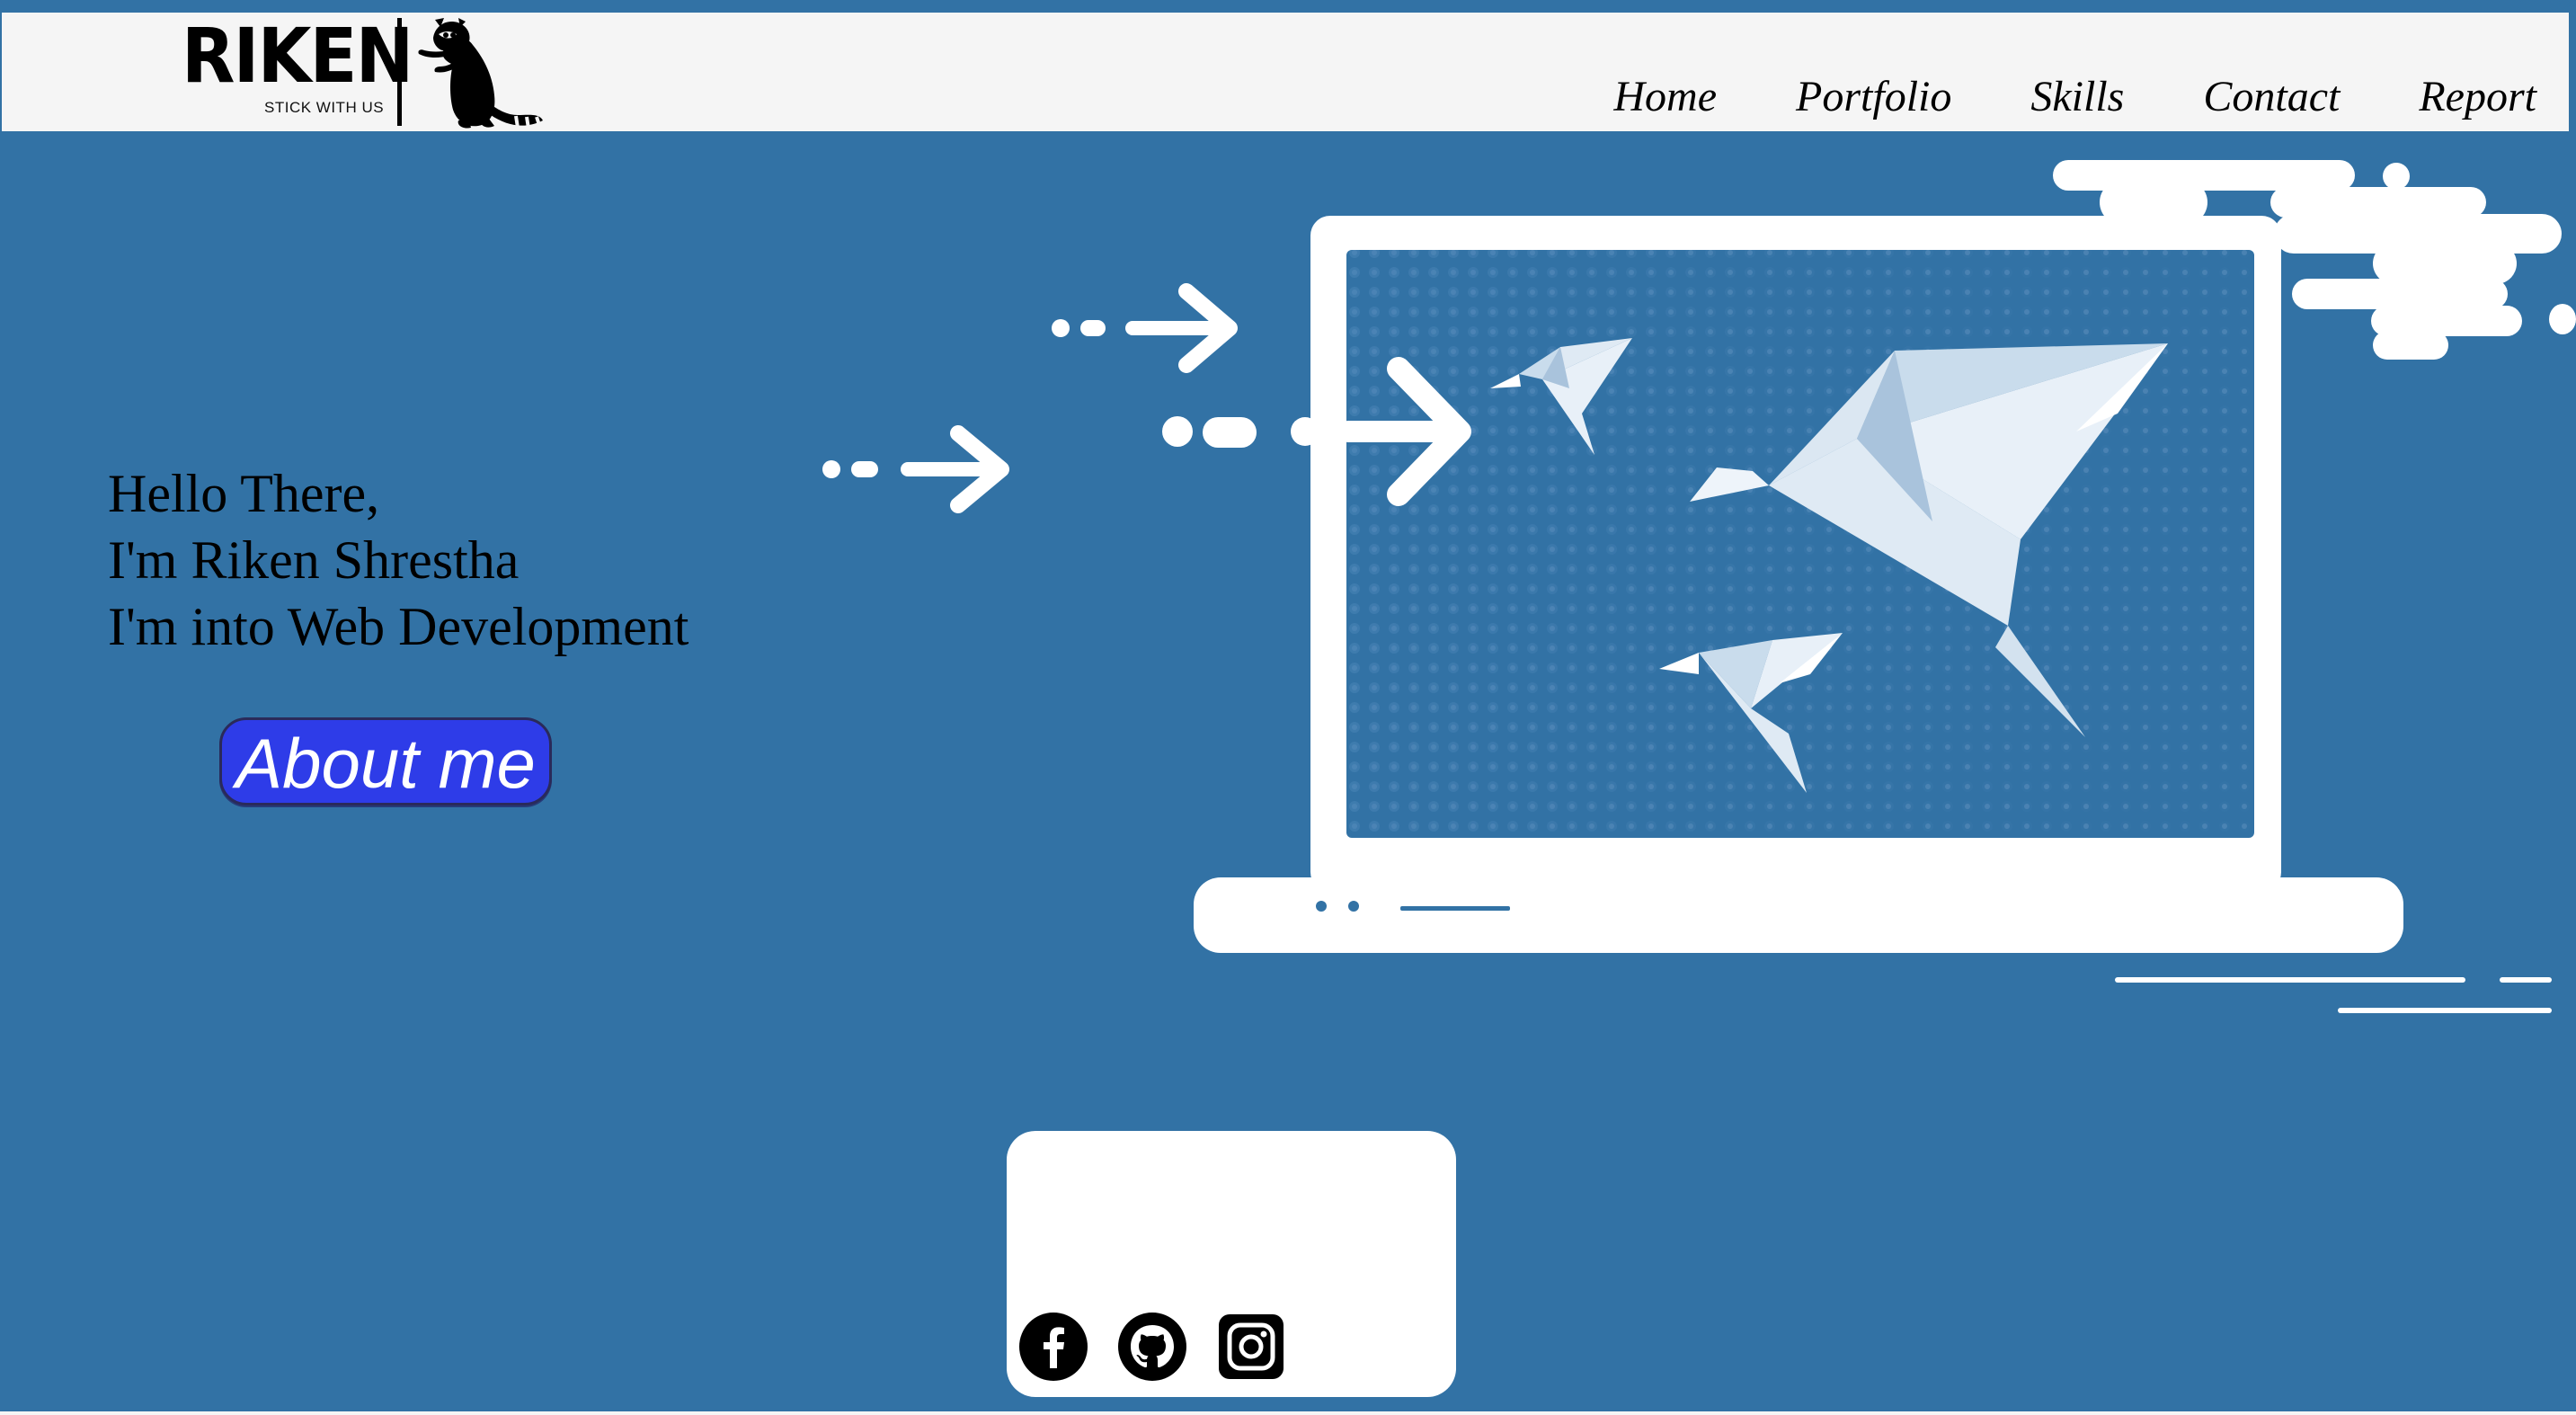 The width and height of the screenshot is (2576, 1415). I want to click on site-logo: RIKEN STICK WITH US, so click(370, 71).